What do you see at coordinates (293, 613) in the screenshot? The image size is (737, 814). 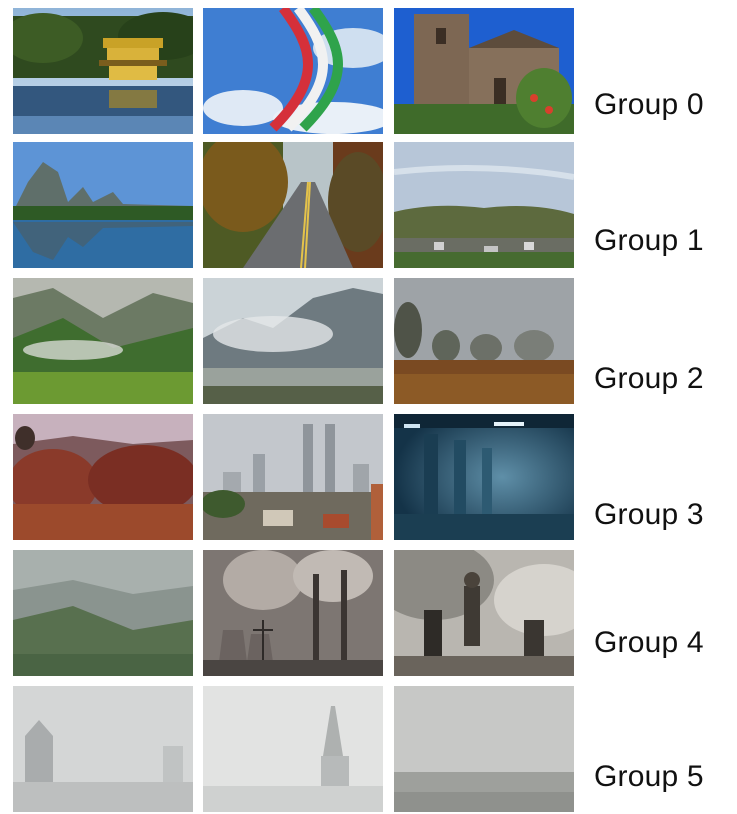 I see `photo-smokestacks` at bounding box center [293, 613].